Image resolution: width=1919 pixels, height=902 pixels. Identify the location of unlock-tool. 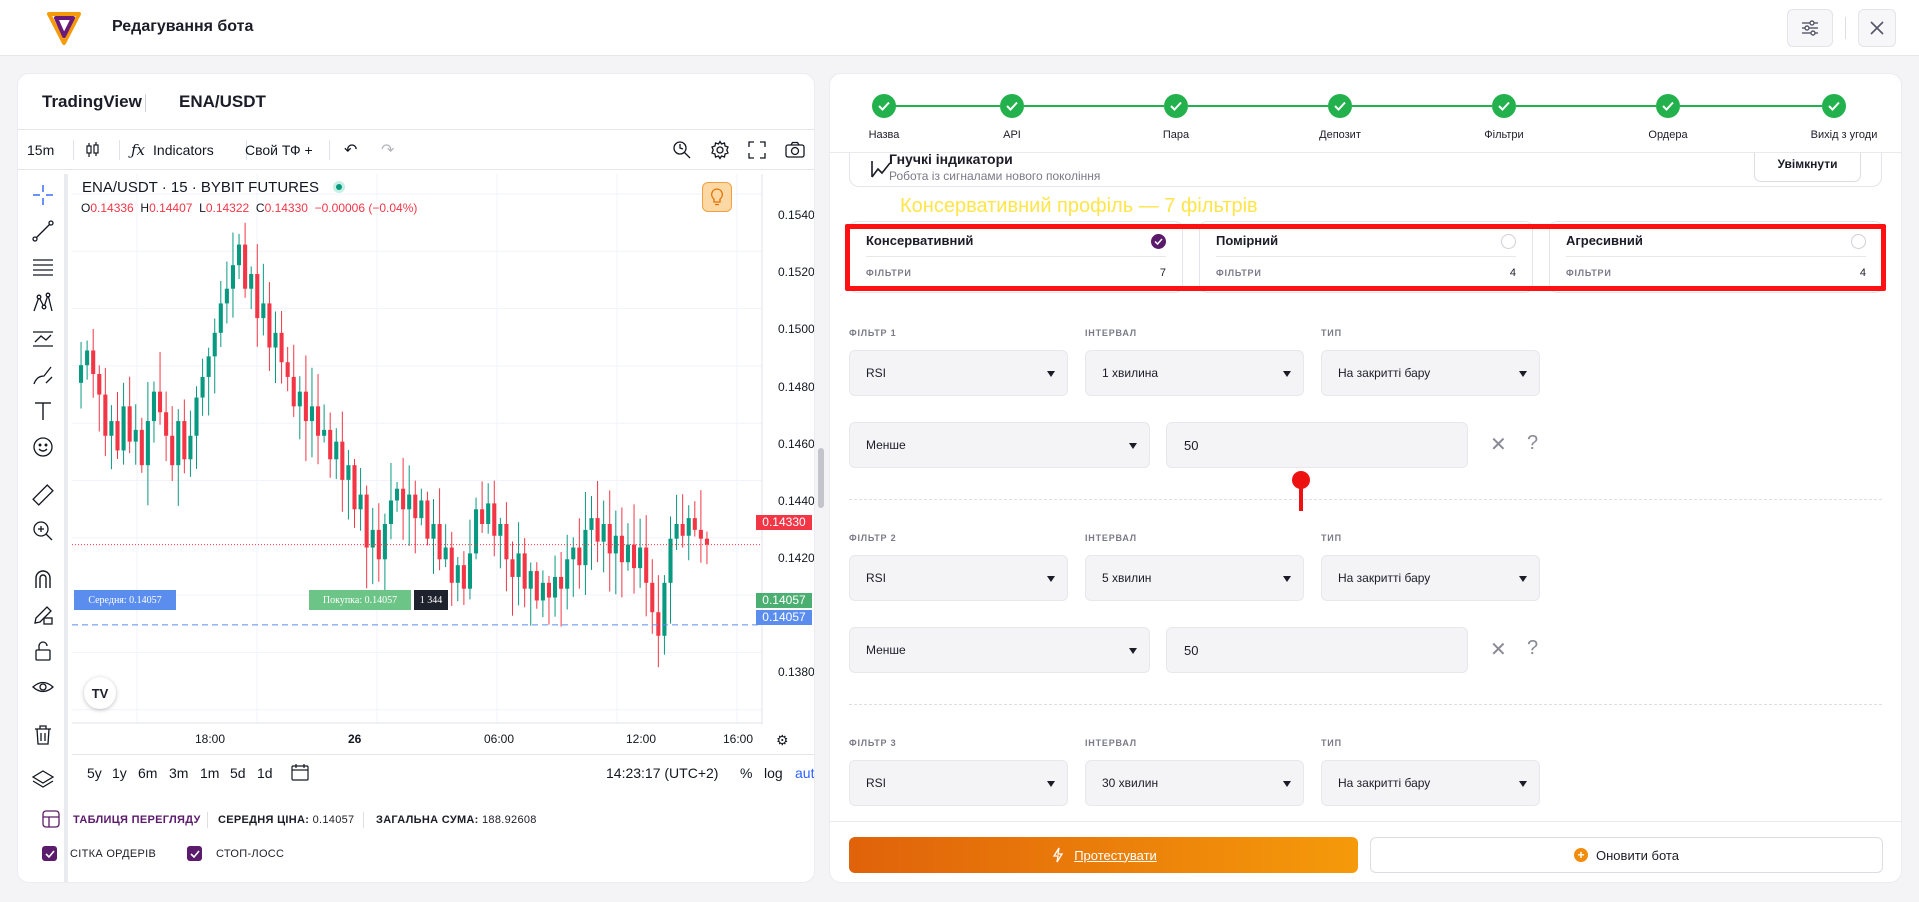
(43, 651).